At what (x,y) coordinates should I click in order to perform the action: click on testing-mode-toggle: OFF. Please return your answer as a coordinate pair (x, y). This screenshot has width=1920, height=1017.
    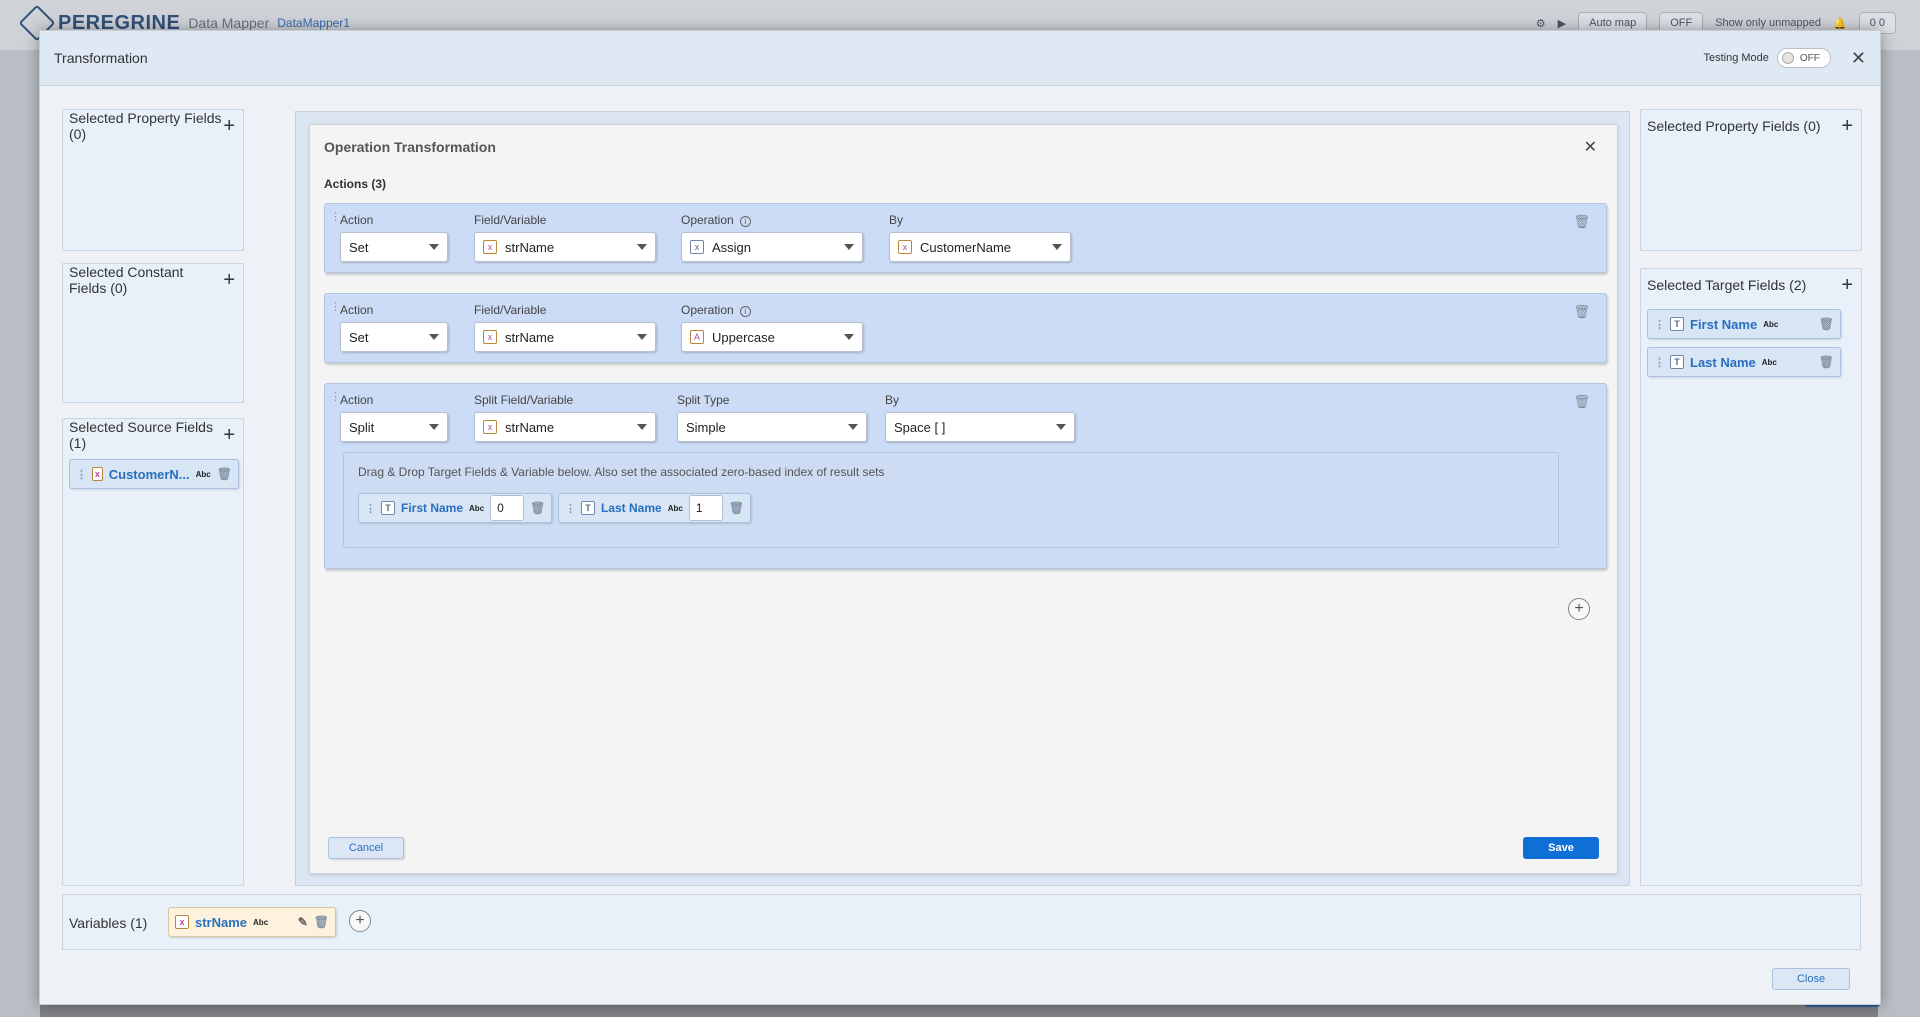
    Looking at the image, I should click on (1803, 58).